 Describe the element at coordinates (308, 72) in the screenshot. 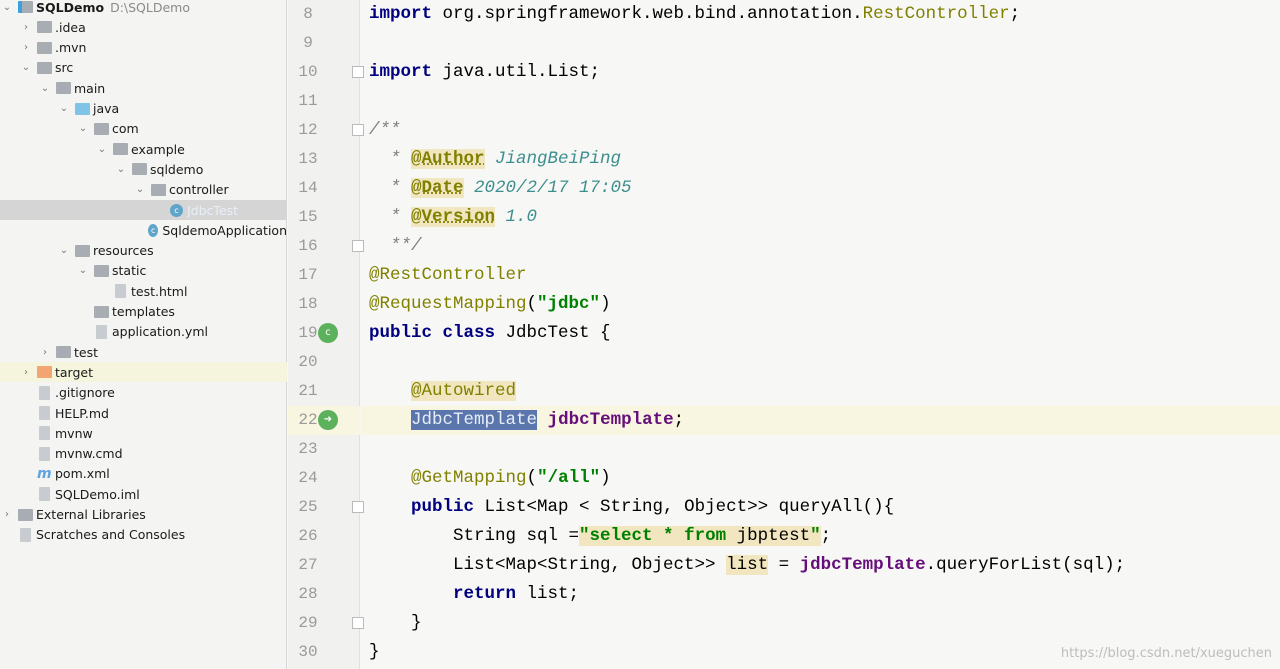

I see `line-number: 10` at that location.